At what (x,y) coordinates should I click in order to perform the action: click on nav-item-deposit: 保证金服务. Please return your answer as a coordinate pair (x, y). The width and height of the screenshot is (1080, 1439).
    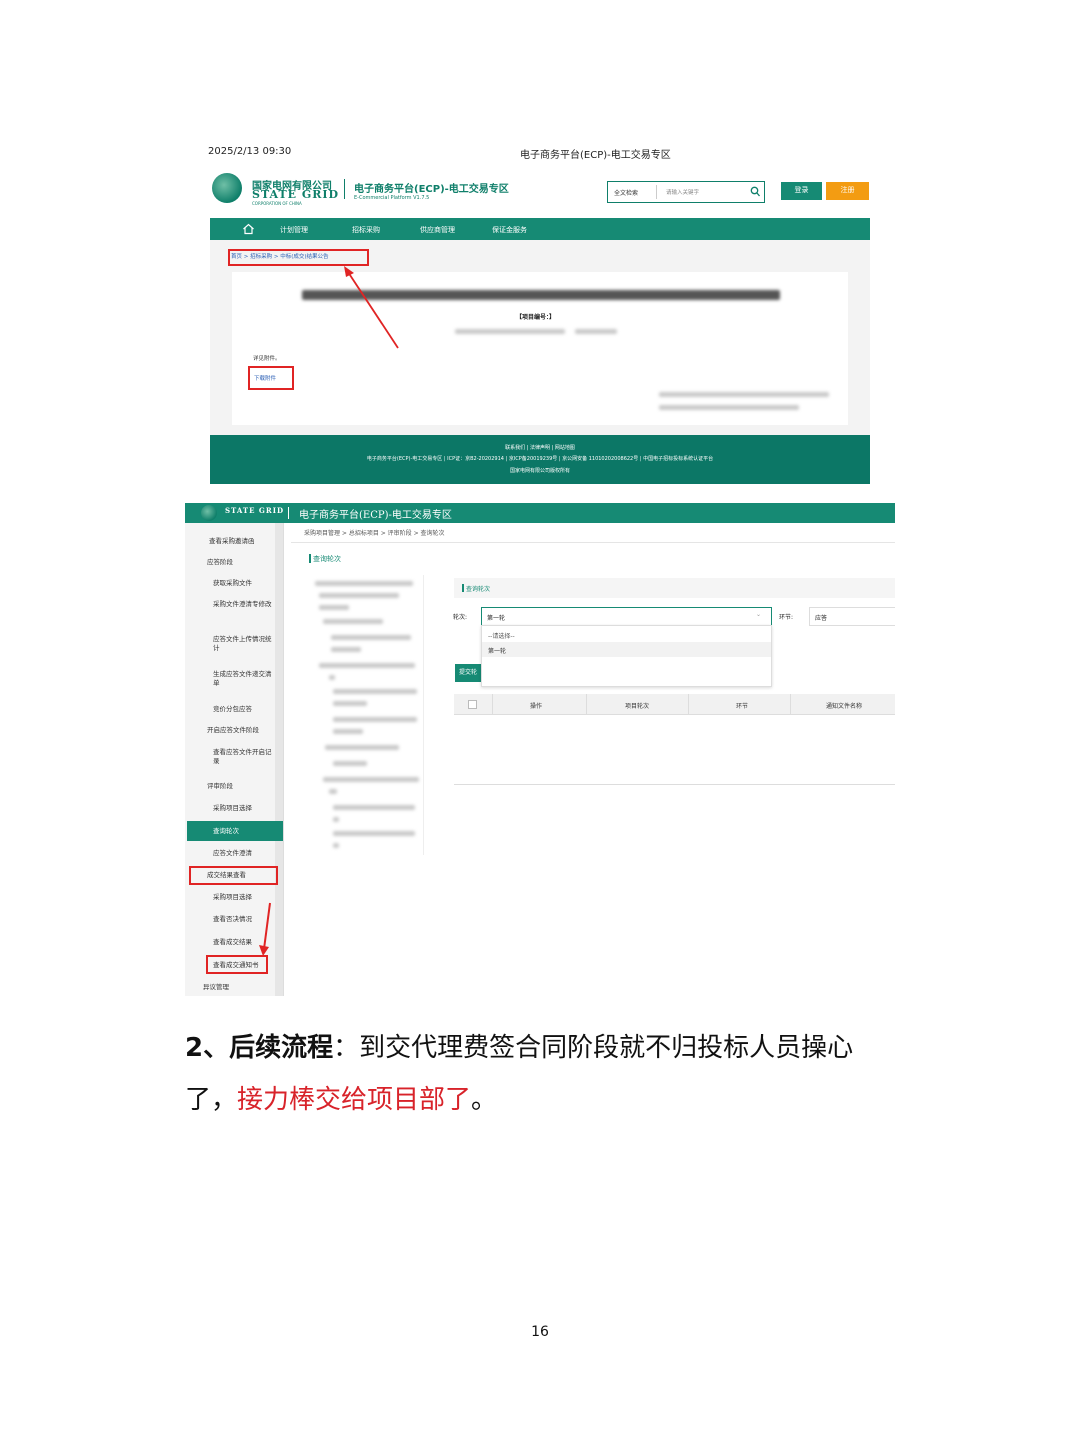
    Looking at the image, I should click on (509, 230).